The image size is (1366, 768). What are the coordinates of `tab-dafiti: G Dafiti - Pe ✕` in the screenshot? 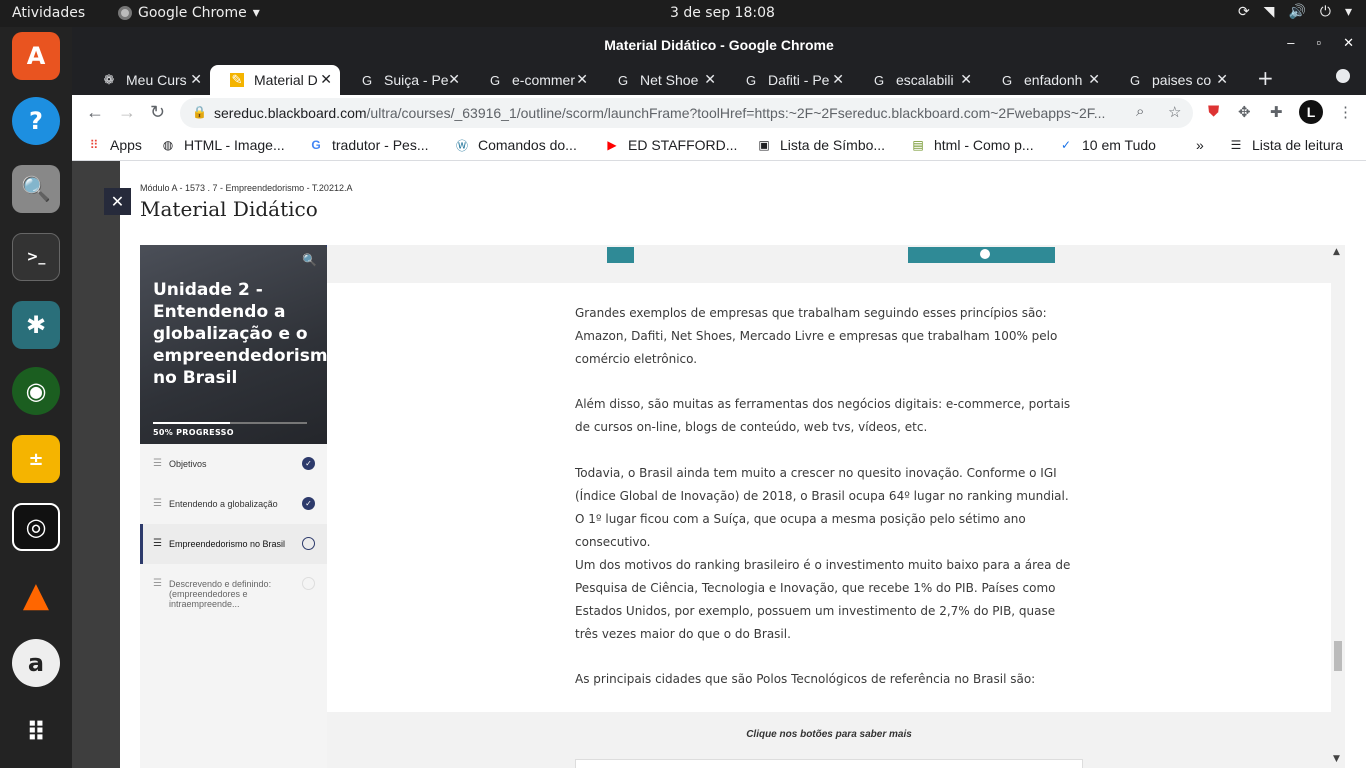 It's located at (788, 80).